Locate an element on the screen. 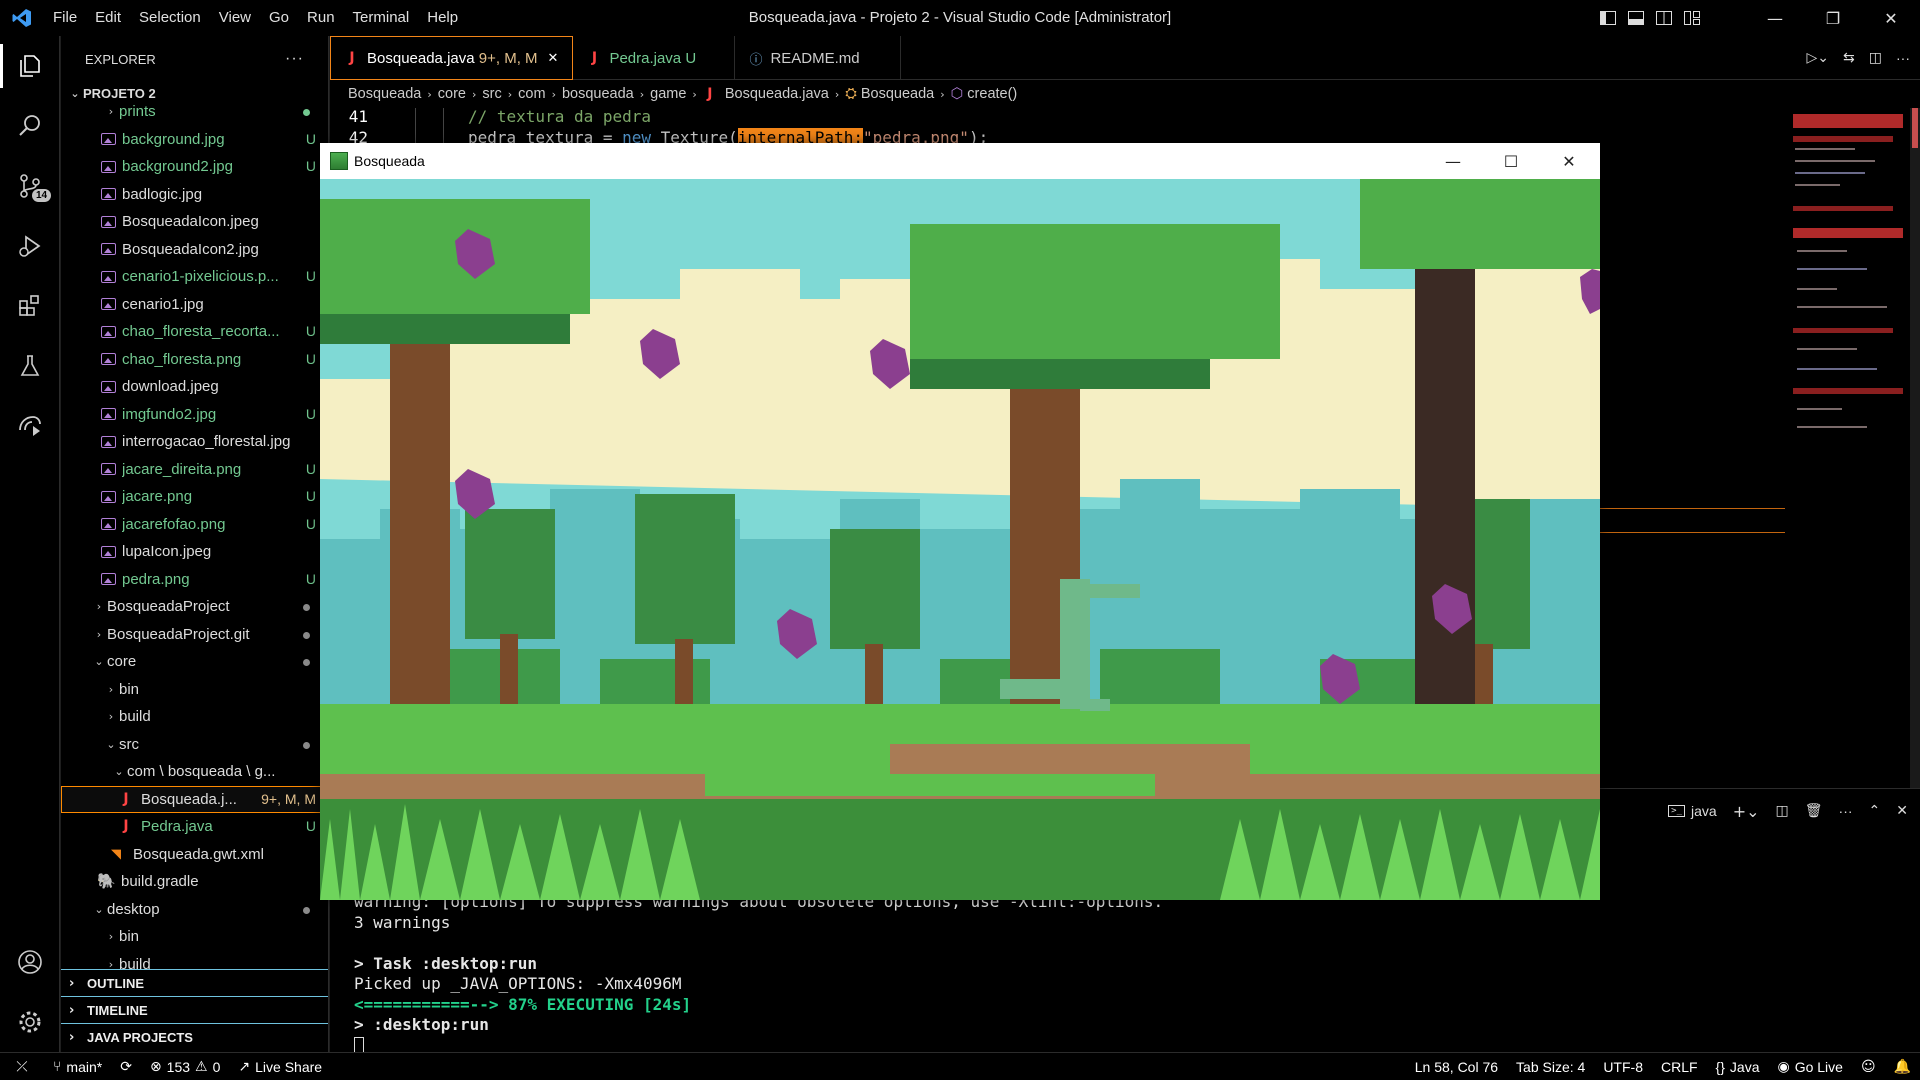 This screenshot has height=1080, width=1920. menu-run: Run is located at coordinates (321, 18).